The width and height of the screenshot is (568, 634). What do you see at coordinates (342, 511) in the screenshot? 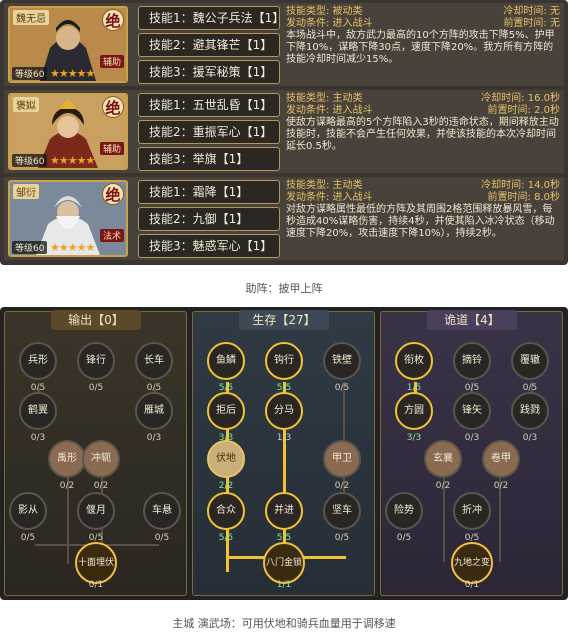
I see `tree-node: 坚车` at bounding box center [342, 511].